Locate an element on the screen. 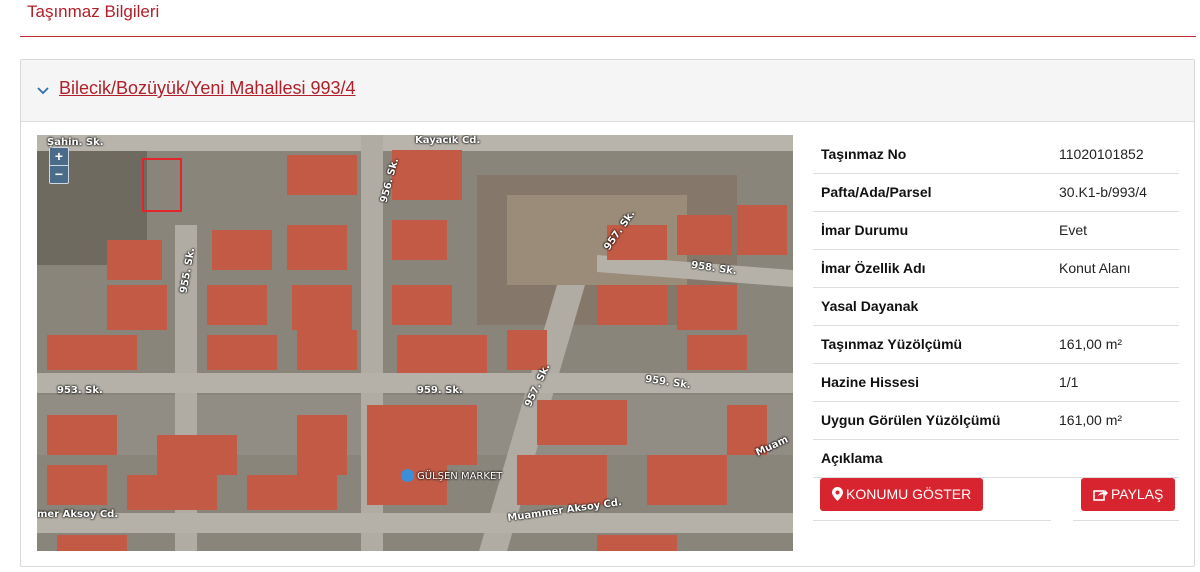  table-row: Pafta/Ada/Parsel 30.K1-b/993/4 is located at coordinates (996, 193).